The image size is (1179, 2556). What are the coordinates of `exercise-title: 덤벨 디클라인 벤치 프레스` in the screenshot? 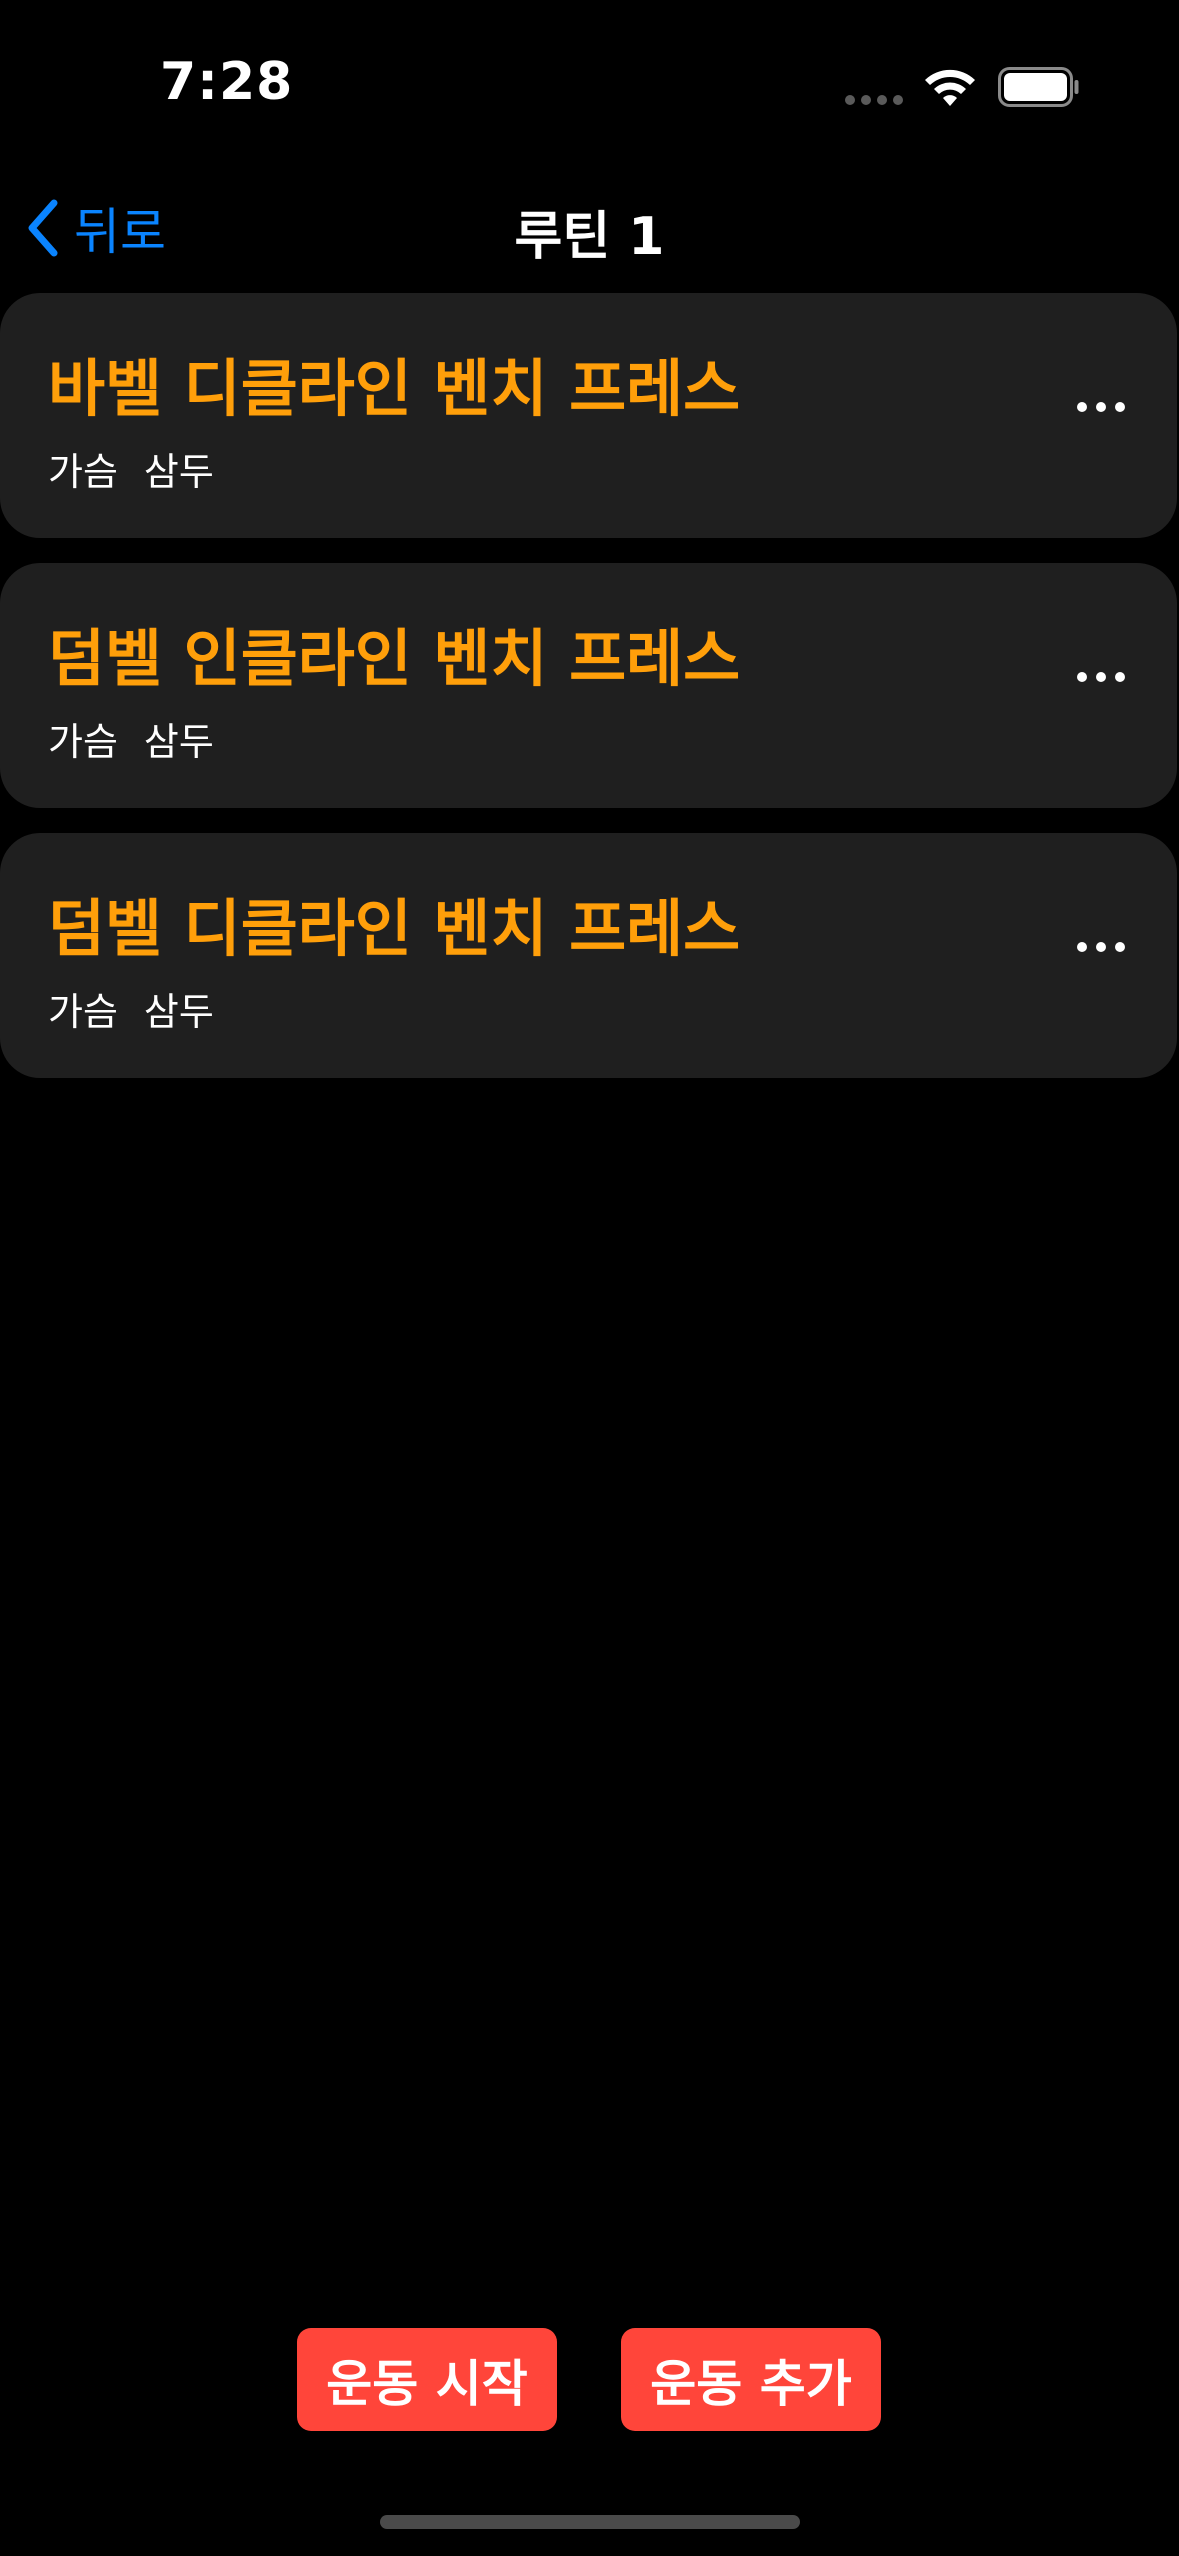 It's located at (394, 928).